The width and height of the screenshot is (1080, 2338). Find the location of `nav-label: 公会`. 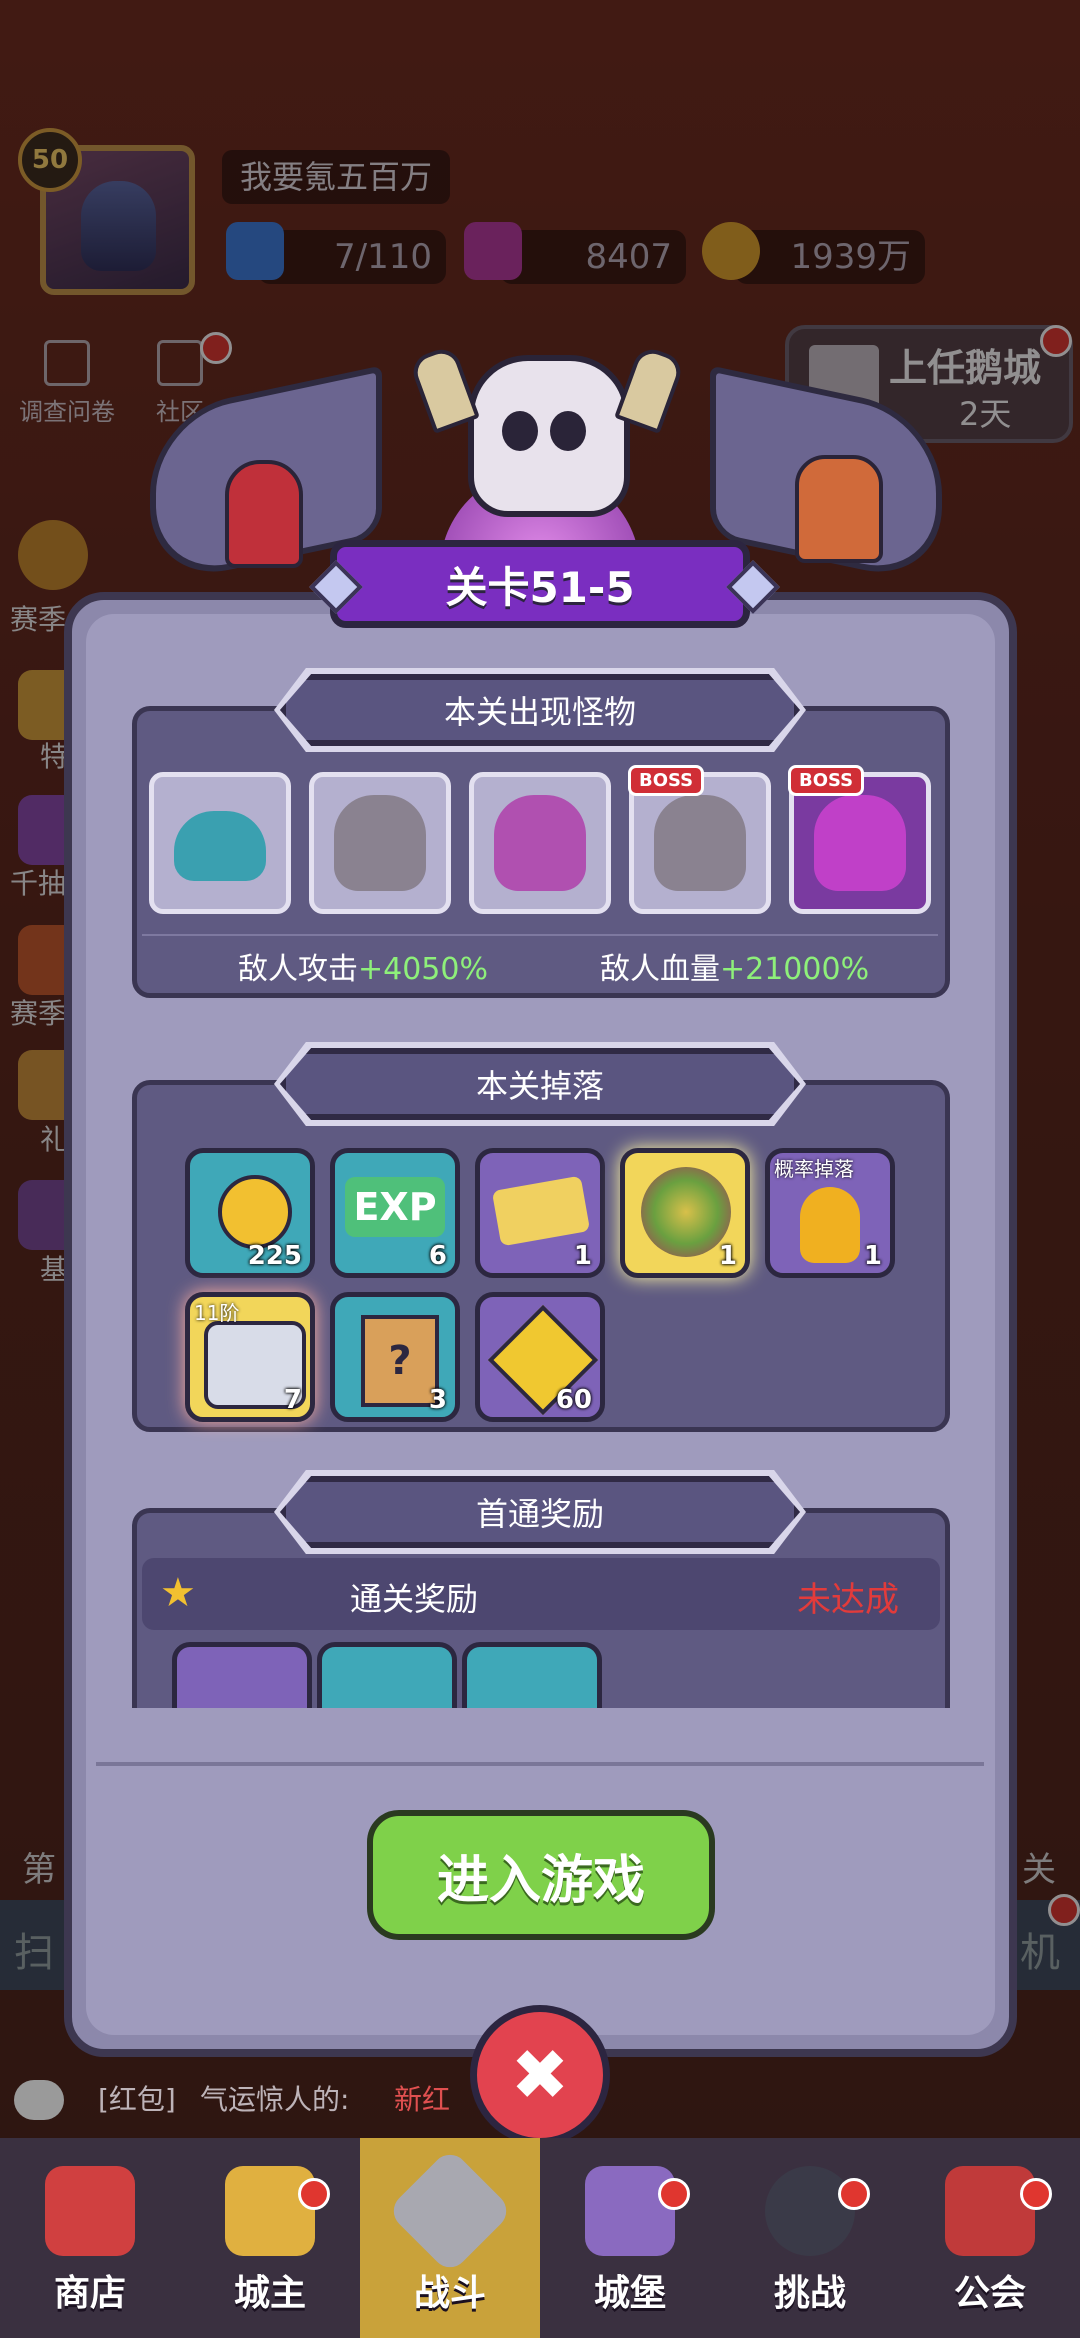

nav-label: 公会 is located at coordinates (989, 2293).